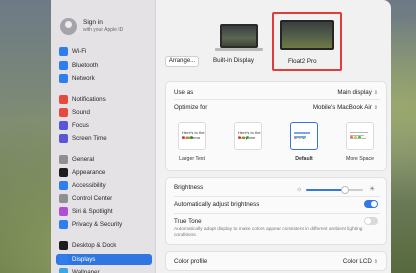 This screenshot has width=416, height=273. I want to click on sidebar-item-bluetooth: Bluetooth, so click(105, 65).